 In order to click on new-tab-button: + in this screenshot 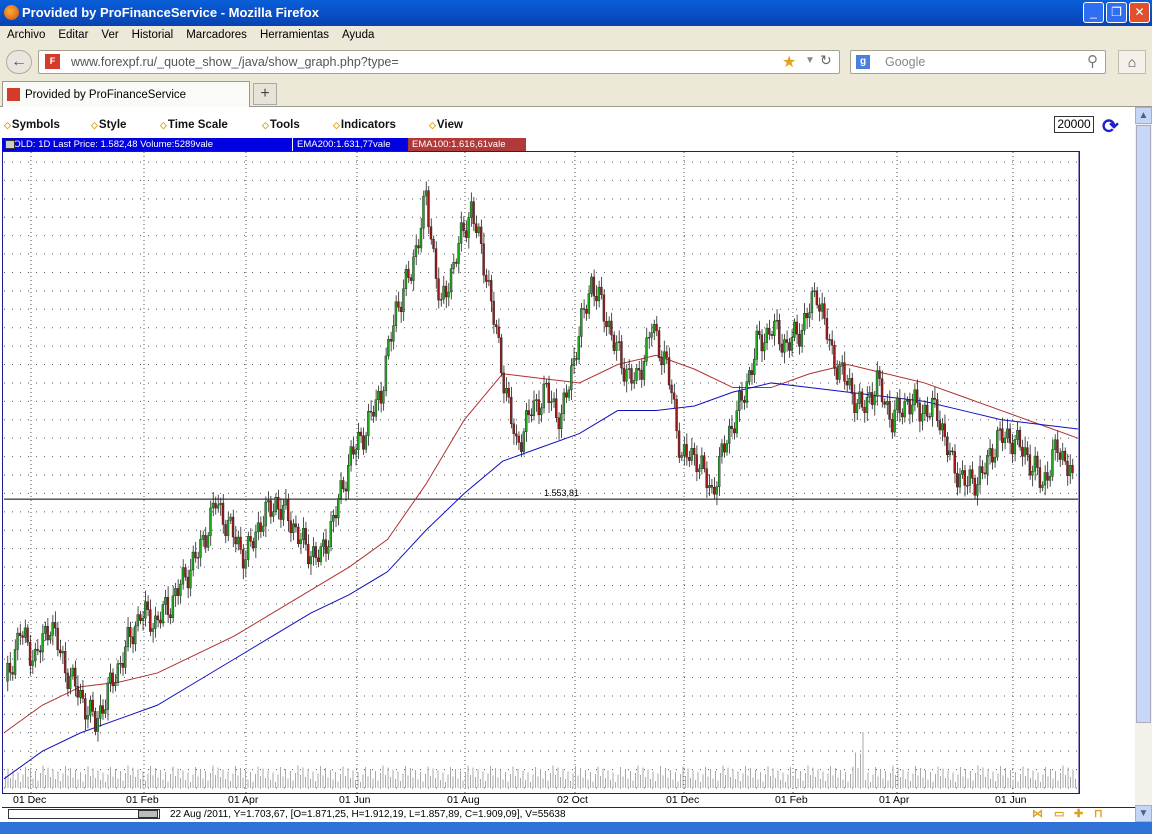, I will do `click(265, 94)`.